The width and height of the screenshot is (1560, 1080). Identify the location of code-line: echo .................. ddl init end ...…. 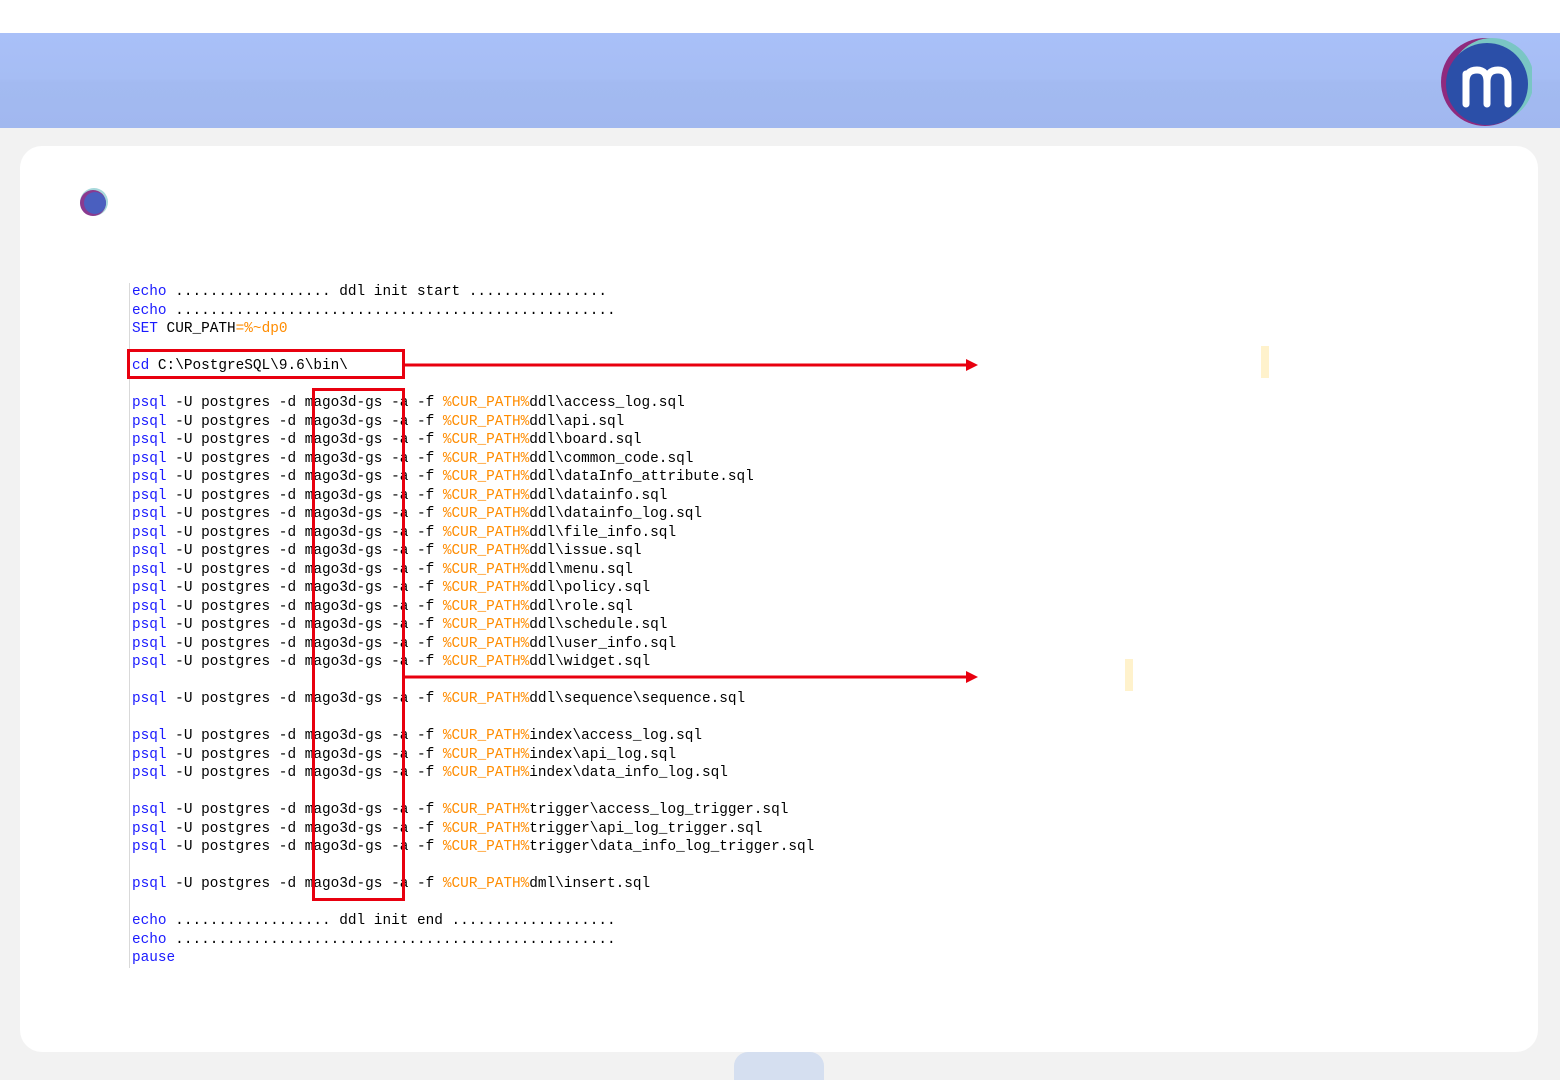
(510, 921).